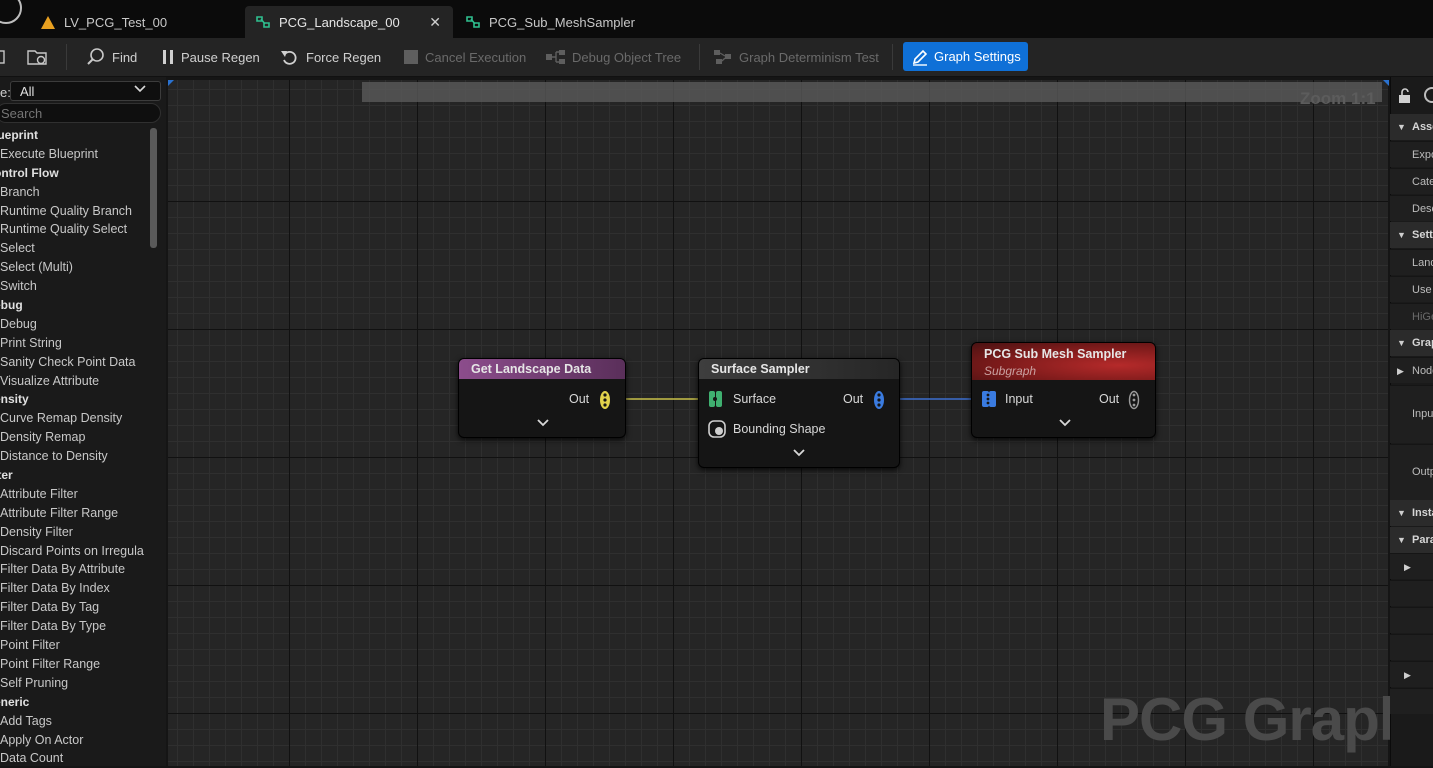  Describe the element at coordinates (1411, 540) in the screenshot. I see `details-section-header: ▼ Para` at that location.